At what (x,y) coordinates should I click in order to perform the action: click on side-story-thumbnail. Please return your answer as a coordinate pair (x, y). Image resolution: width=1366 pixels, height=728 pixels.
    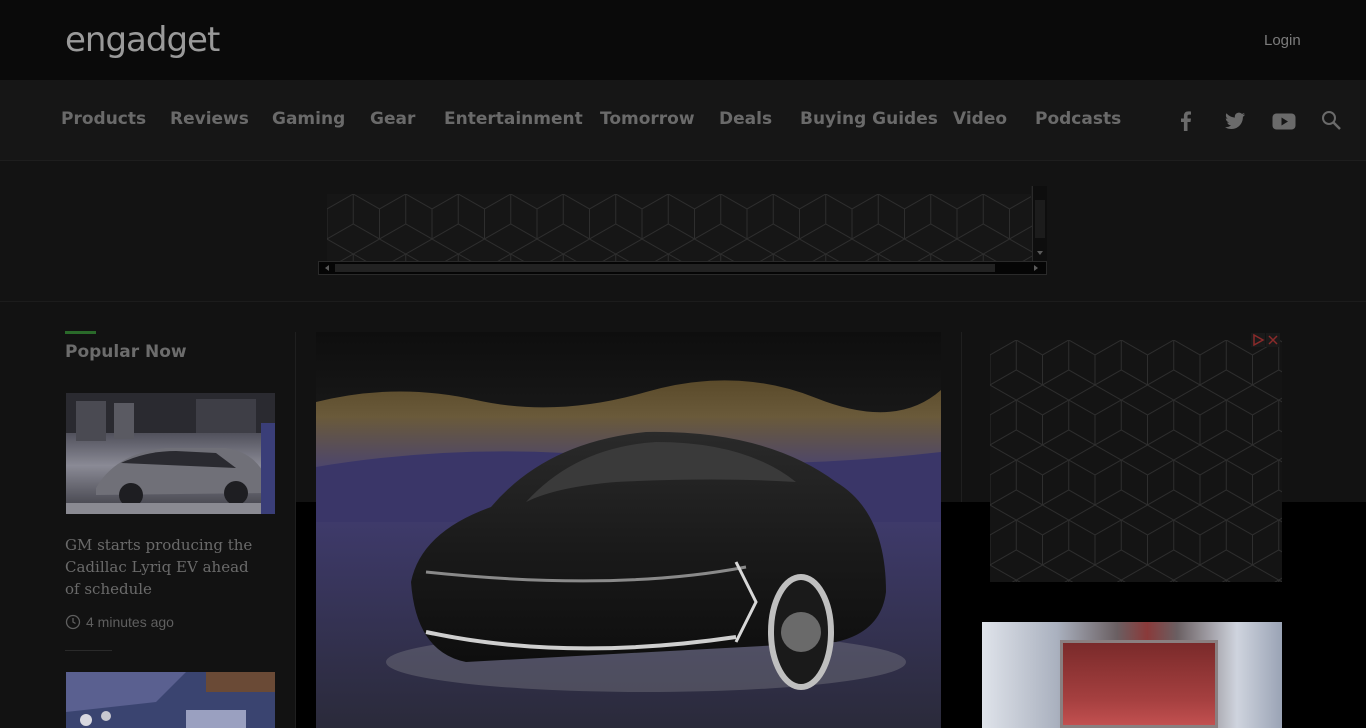
    Looking at the image, I should click on (1132, 675).